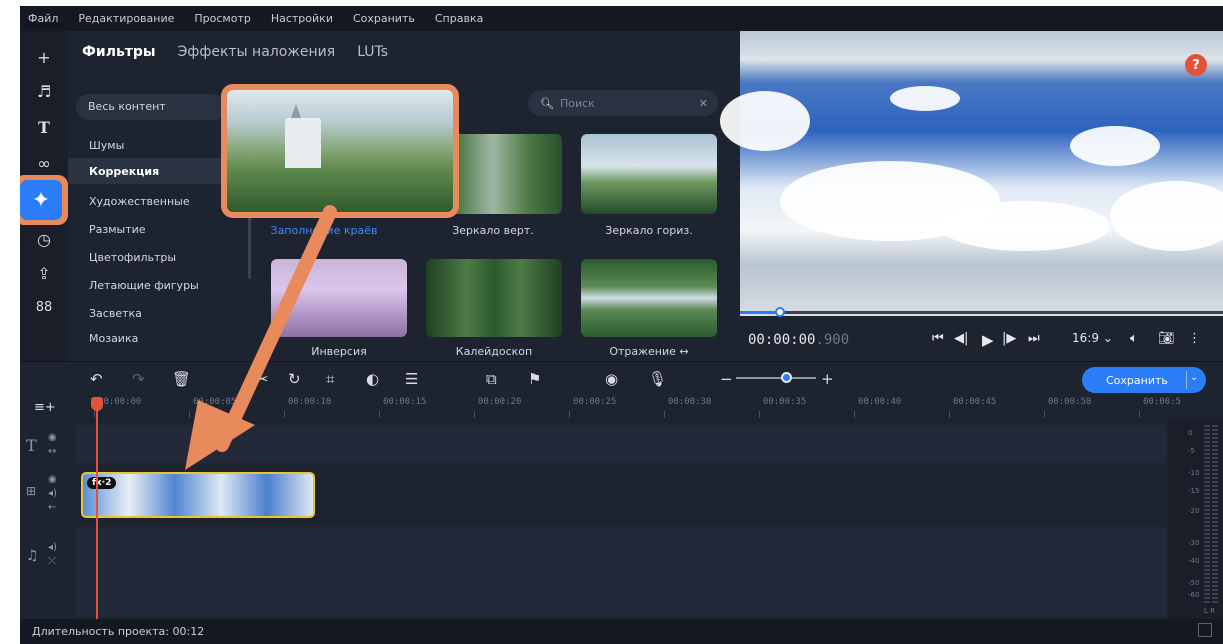 This screenshot has height=644, width=1223. Describe the element at coordinates (776, 378) in the screenshot. I see `zoom-slider` at that location.